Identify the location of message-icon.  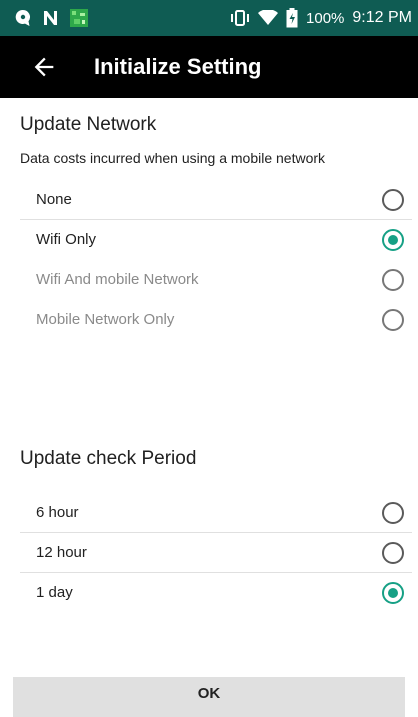
(22, 17).